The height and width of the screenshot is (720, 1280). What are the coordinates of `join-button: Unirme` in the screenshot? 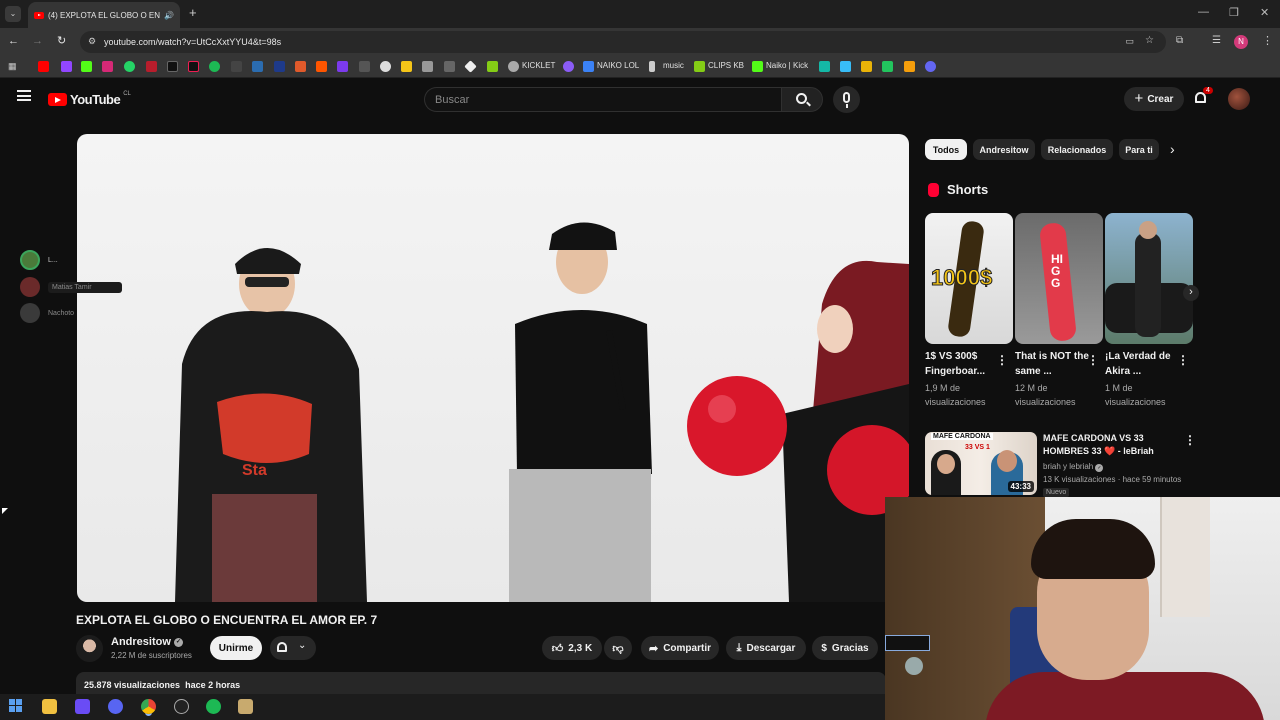 It's located at (236, 648).